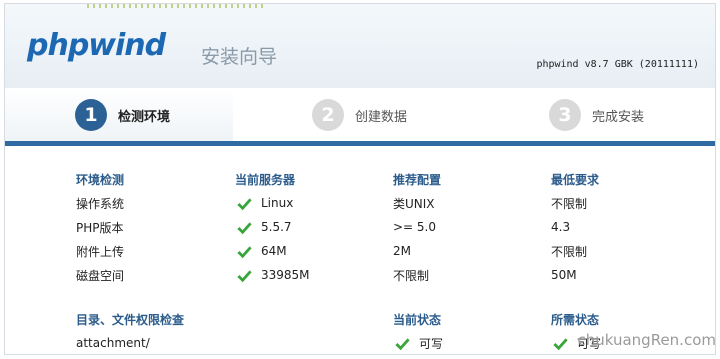 This screenshot has width=720, height=359. Describe the element at coordinates (617, 64) in the screenshot. I see `version-text: phpwind v8.7 GBK (20111111)` at that location.